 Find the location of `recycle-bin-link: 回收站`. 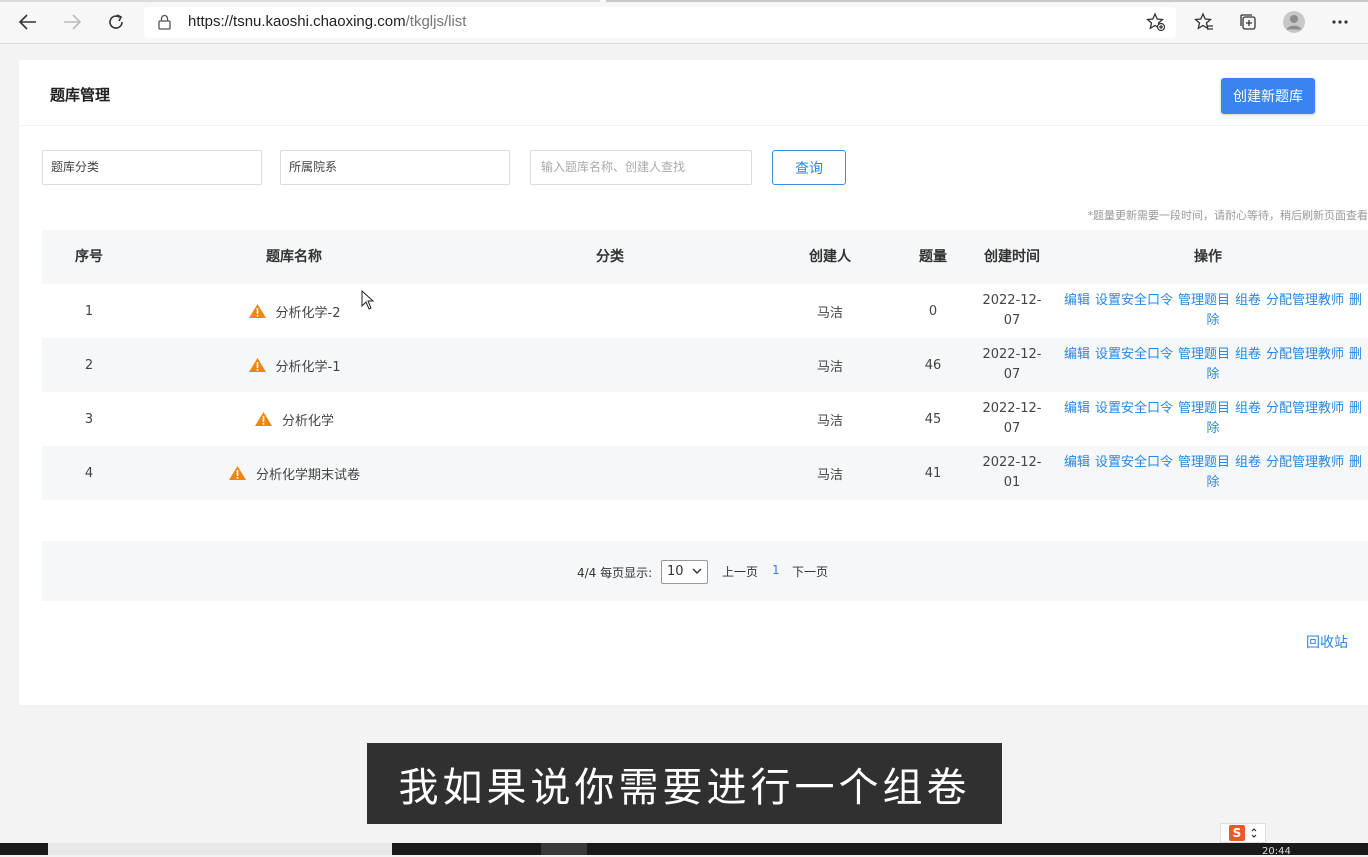

recycle-bin-link: 回收站 is located at coordinates (1327, 642).